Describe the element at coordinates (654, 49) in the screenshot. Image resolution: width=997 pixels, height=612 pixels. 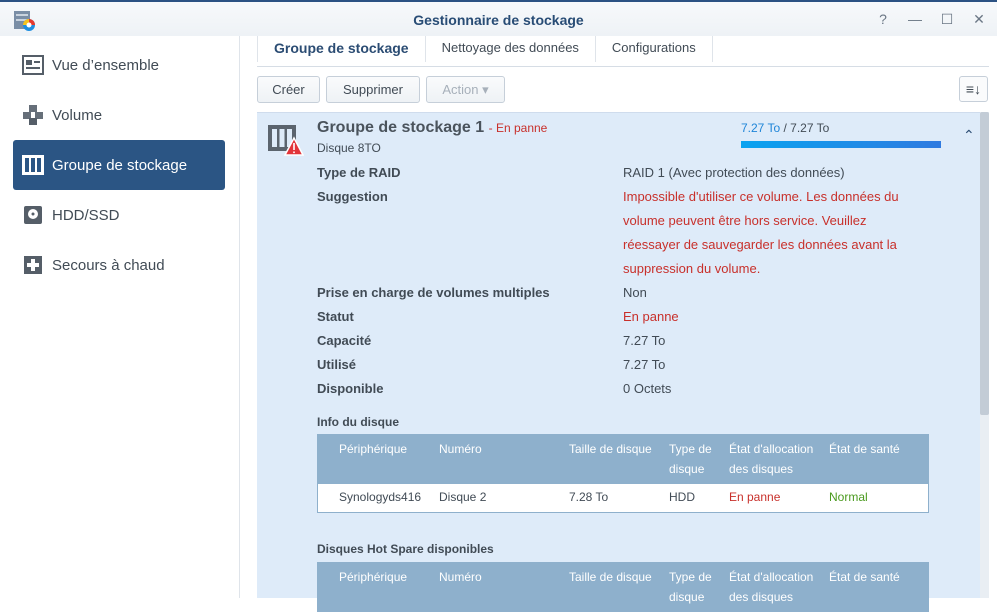
I see `tab-configurations: Configurations` at that location.